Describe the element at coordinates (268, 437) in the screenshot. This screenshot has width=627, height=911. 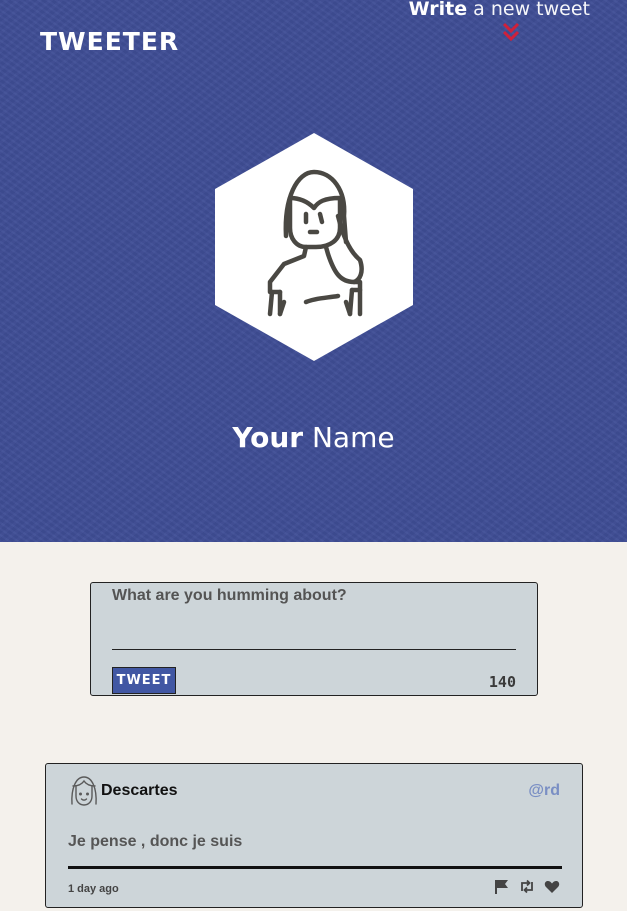
I see `profile-name-first: Your` at that location.